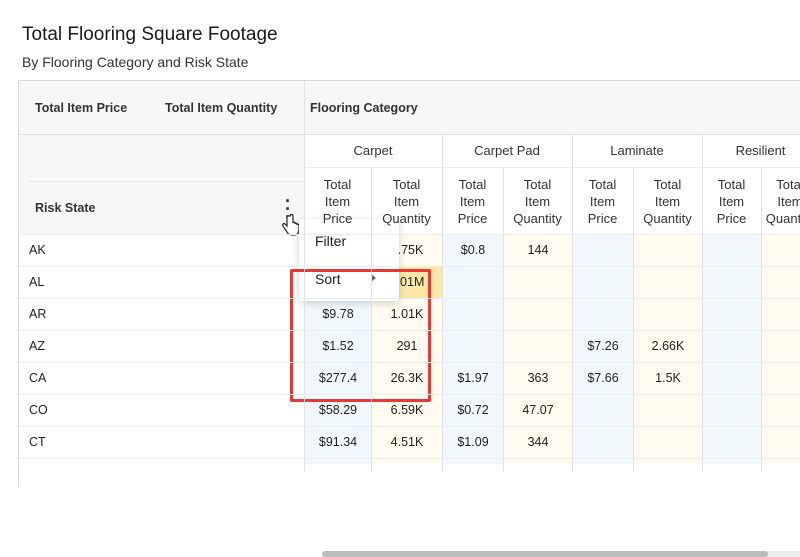 The image size is (800, 557). I want to click on table-cell: 344, so click(538, 442).